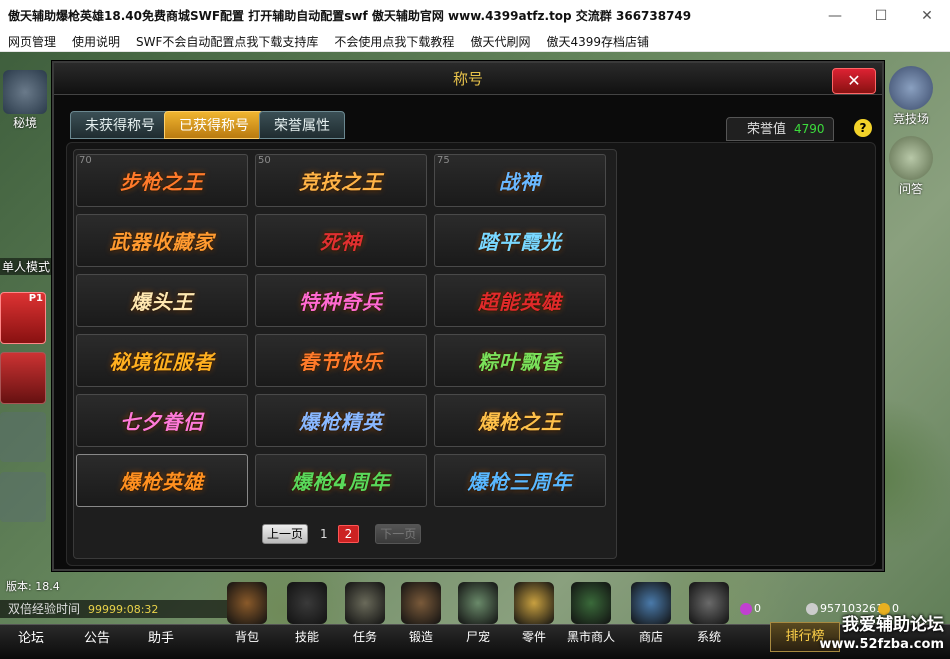 This screenshot has width=950, height=659. I want to click on dialog-close-button: ✕, so click(854, 81).